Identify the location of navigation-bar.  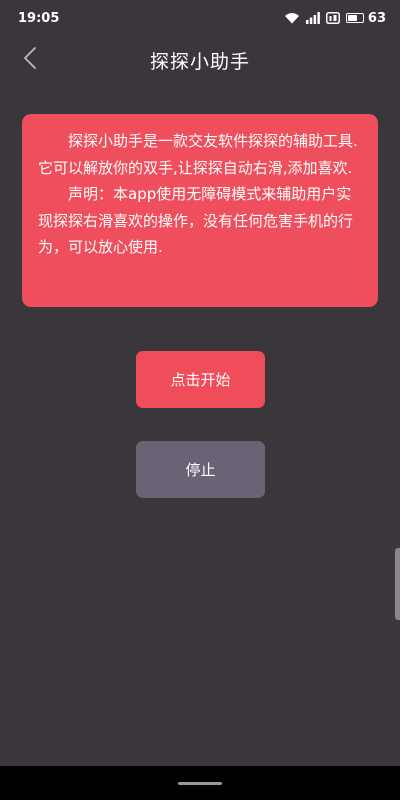
(200, 783).